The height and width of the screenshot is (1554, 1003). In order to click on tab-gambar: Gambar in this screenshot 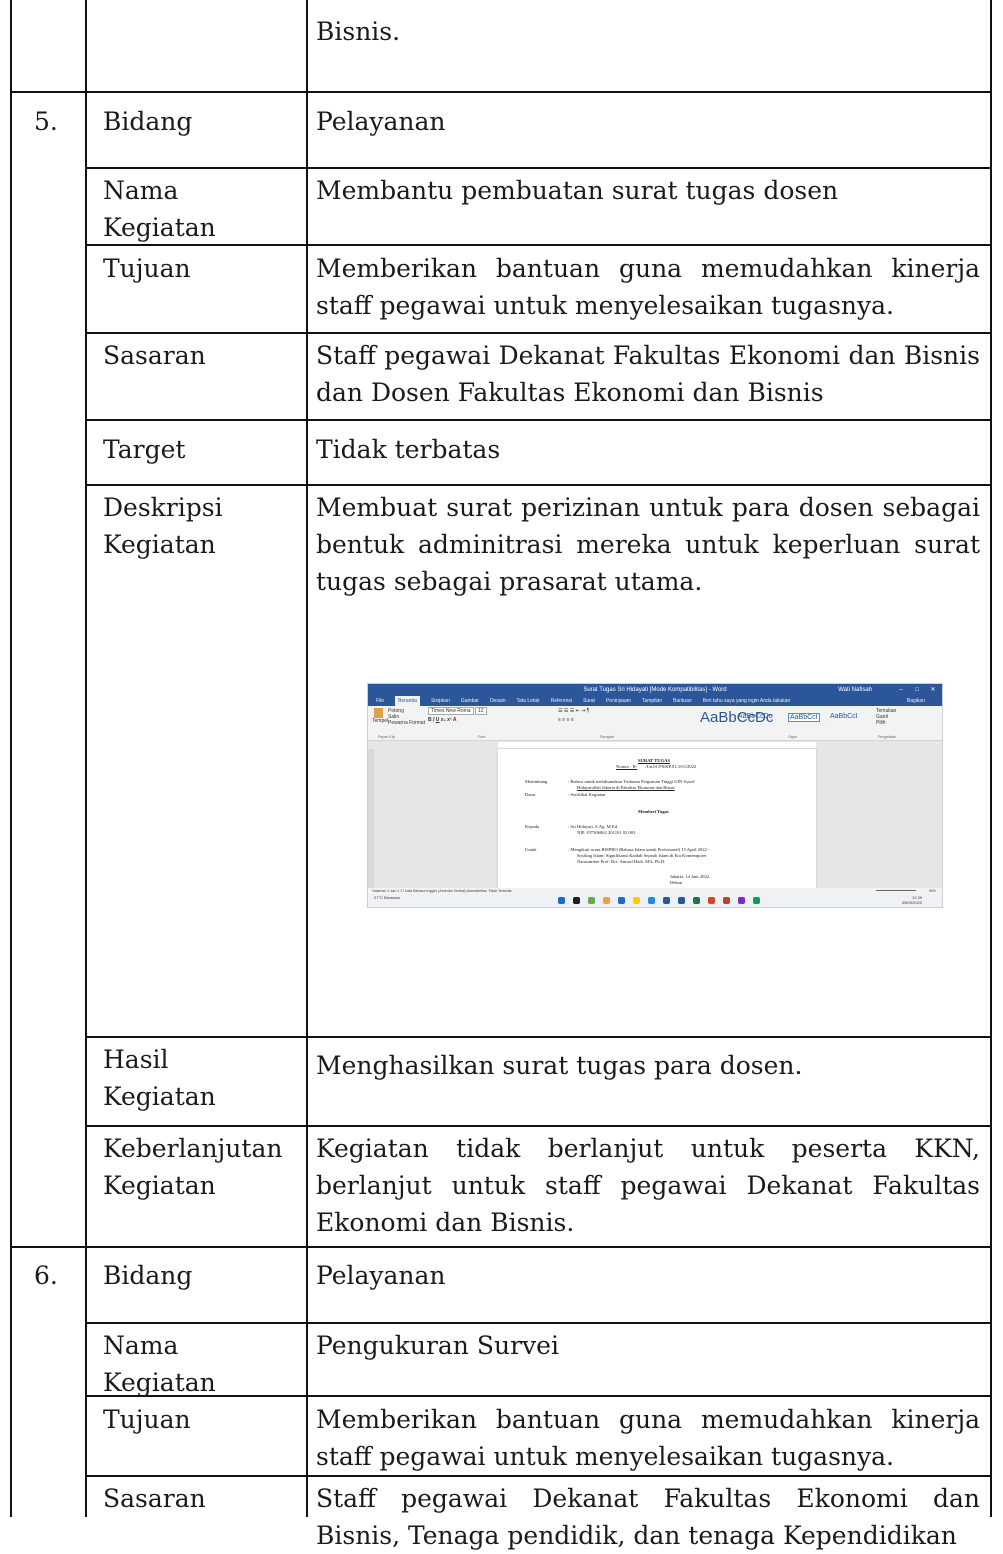, I will do `click(469, 701)`.